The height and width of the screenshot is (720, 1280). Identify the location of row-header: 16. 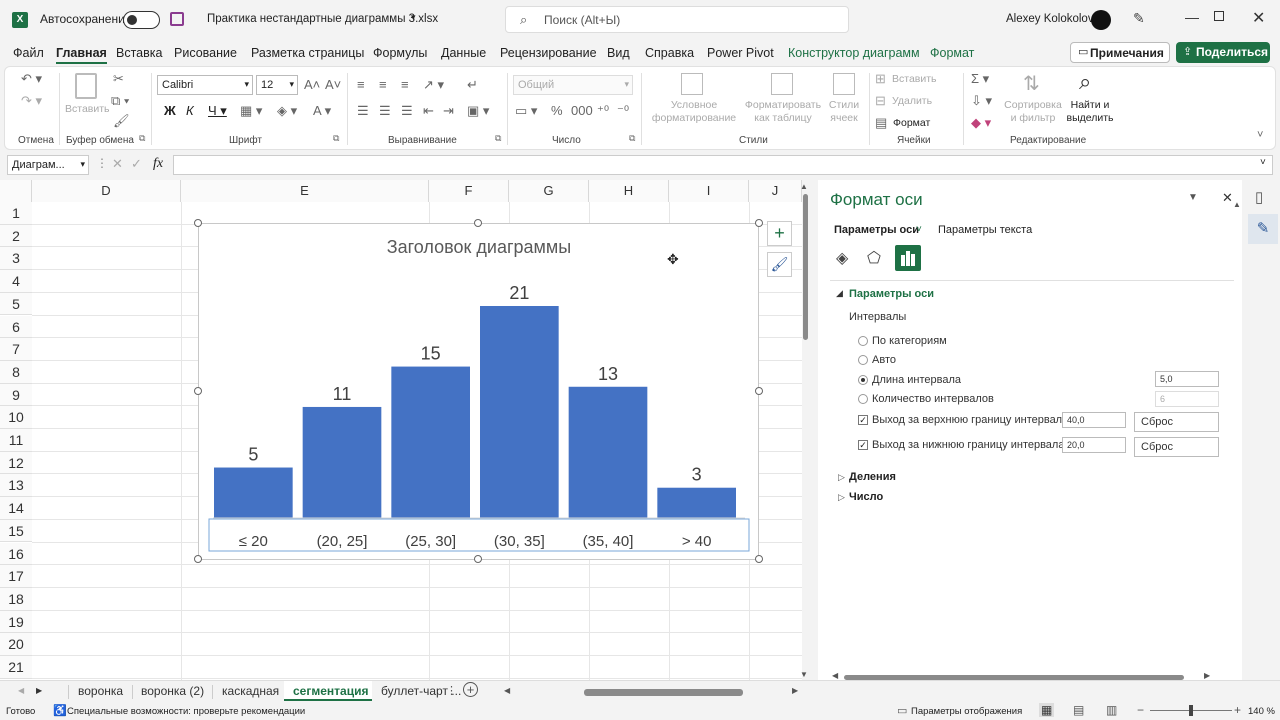
(16, 554).